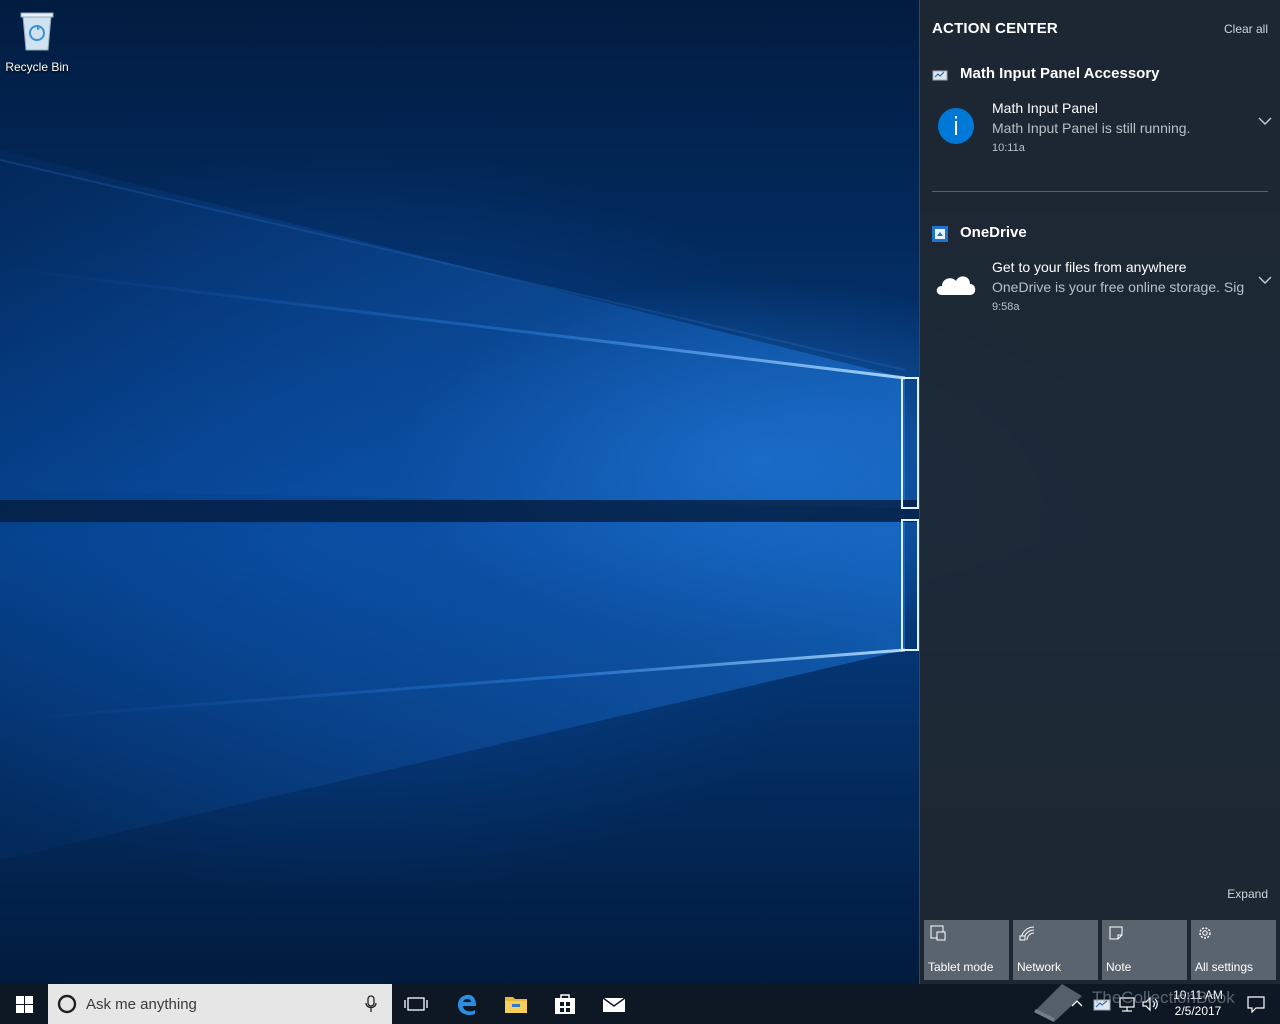  I want to click on mail-taskbar-button, so click(614, 1004).